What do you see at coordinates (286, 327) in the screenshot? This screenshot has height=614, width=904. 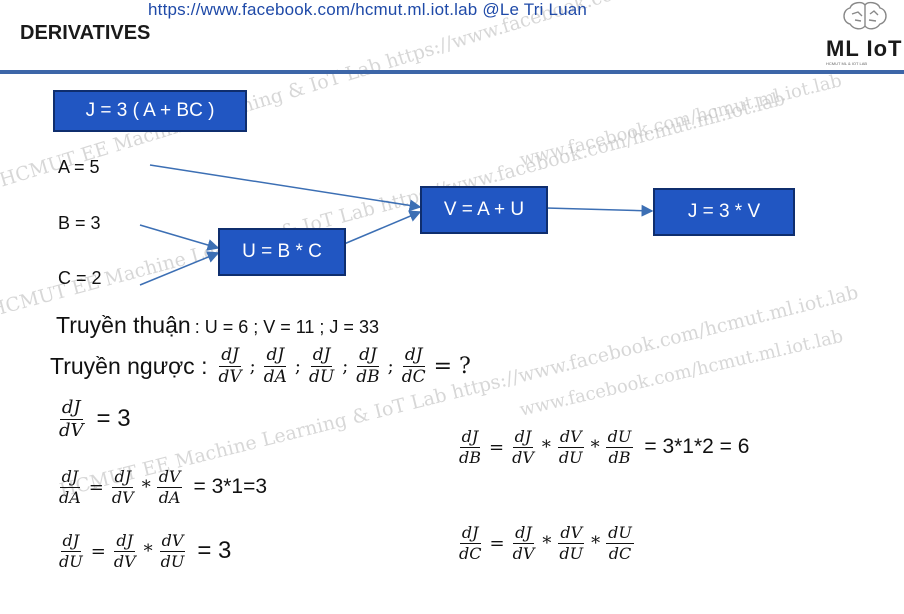 I see `forward-values: : U = 6 ; V = 11 ; J = 33` at bounding box center [286, 327].